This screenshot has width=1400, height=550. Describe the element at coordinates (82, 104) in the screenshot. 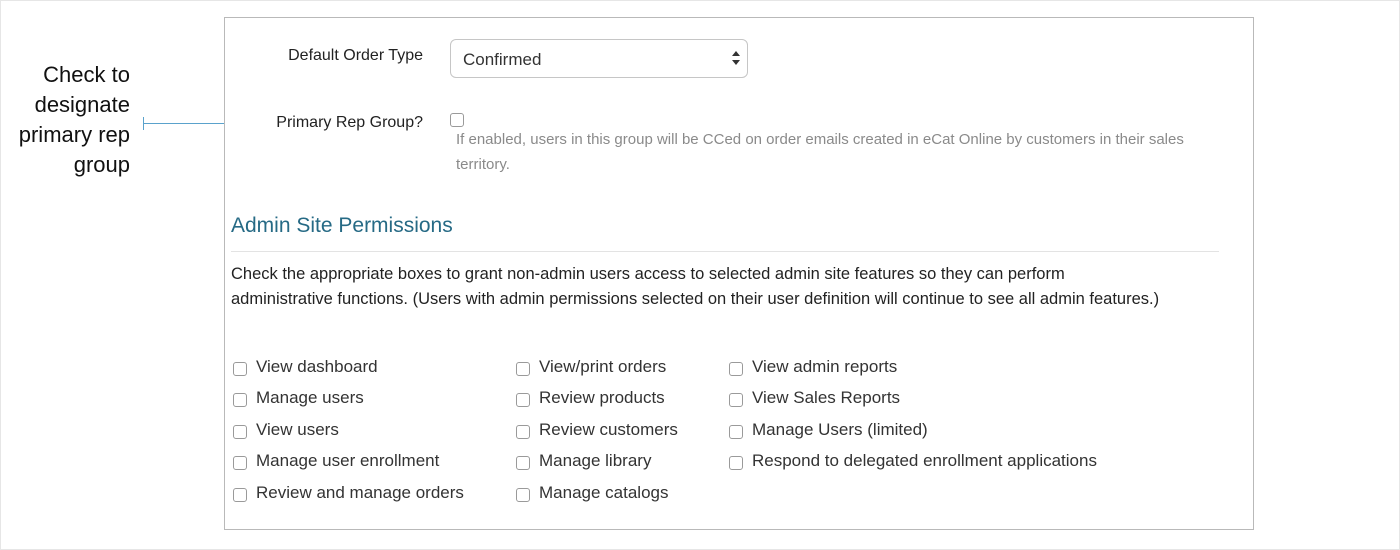

I see `callout-line-2: designate` at that location.